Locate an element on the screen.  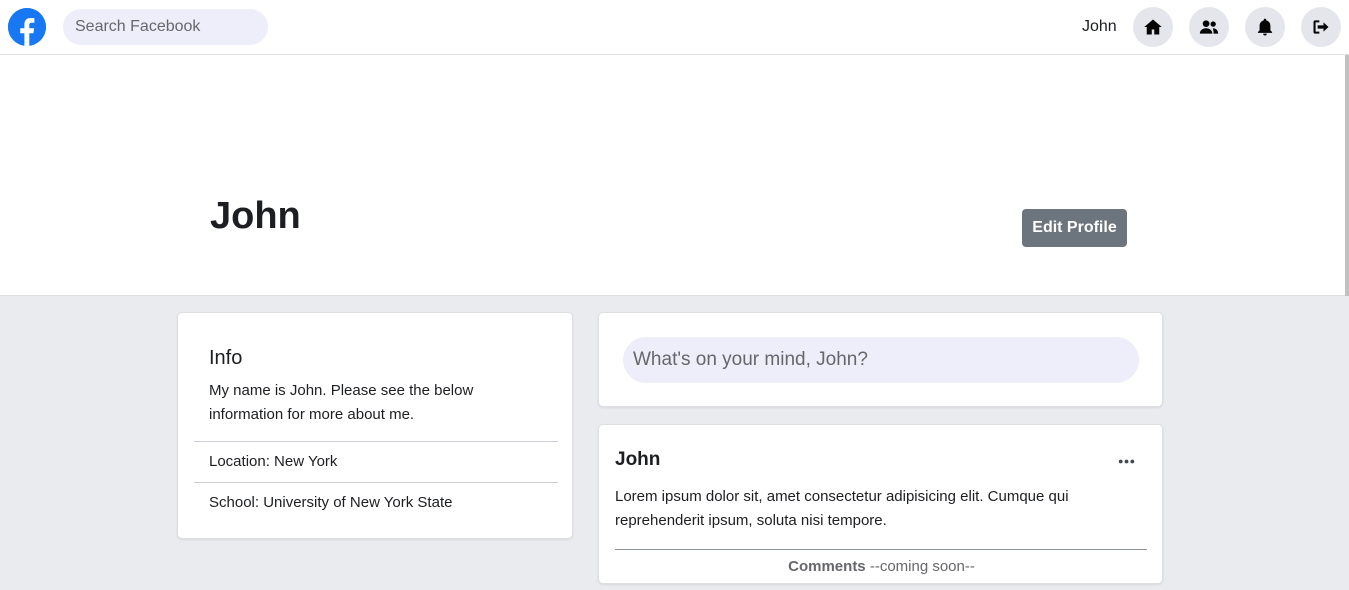
friends-button is located at coordinates (1209, 27).